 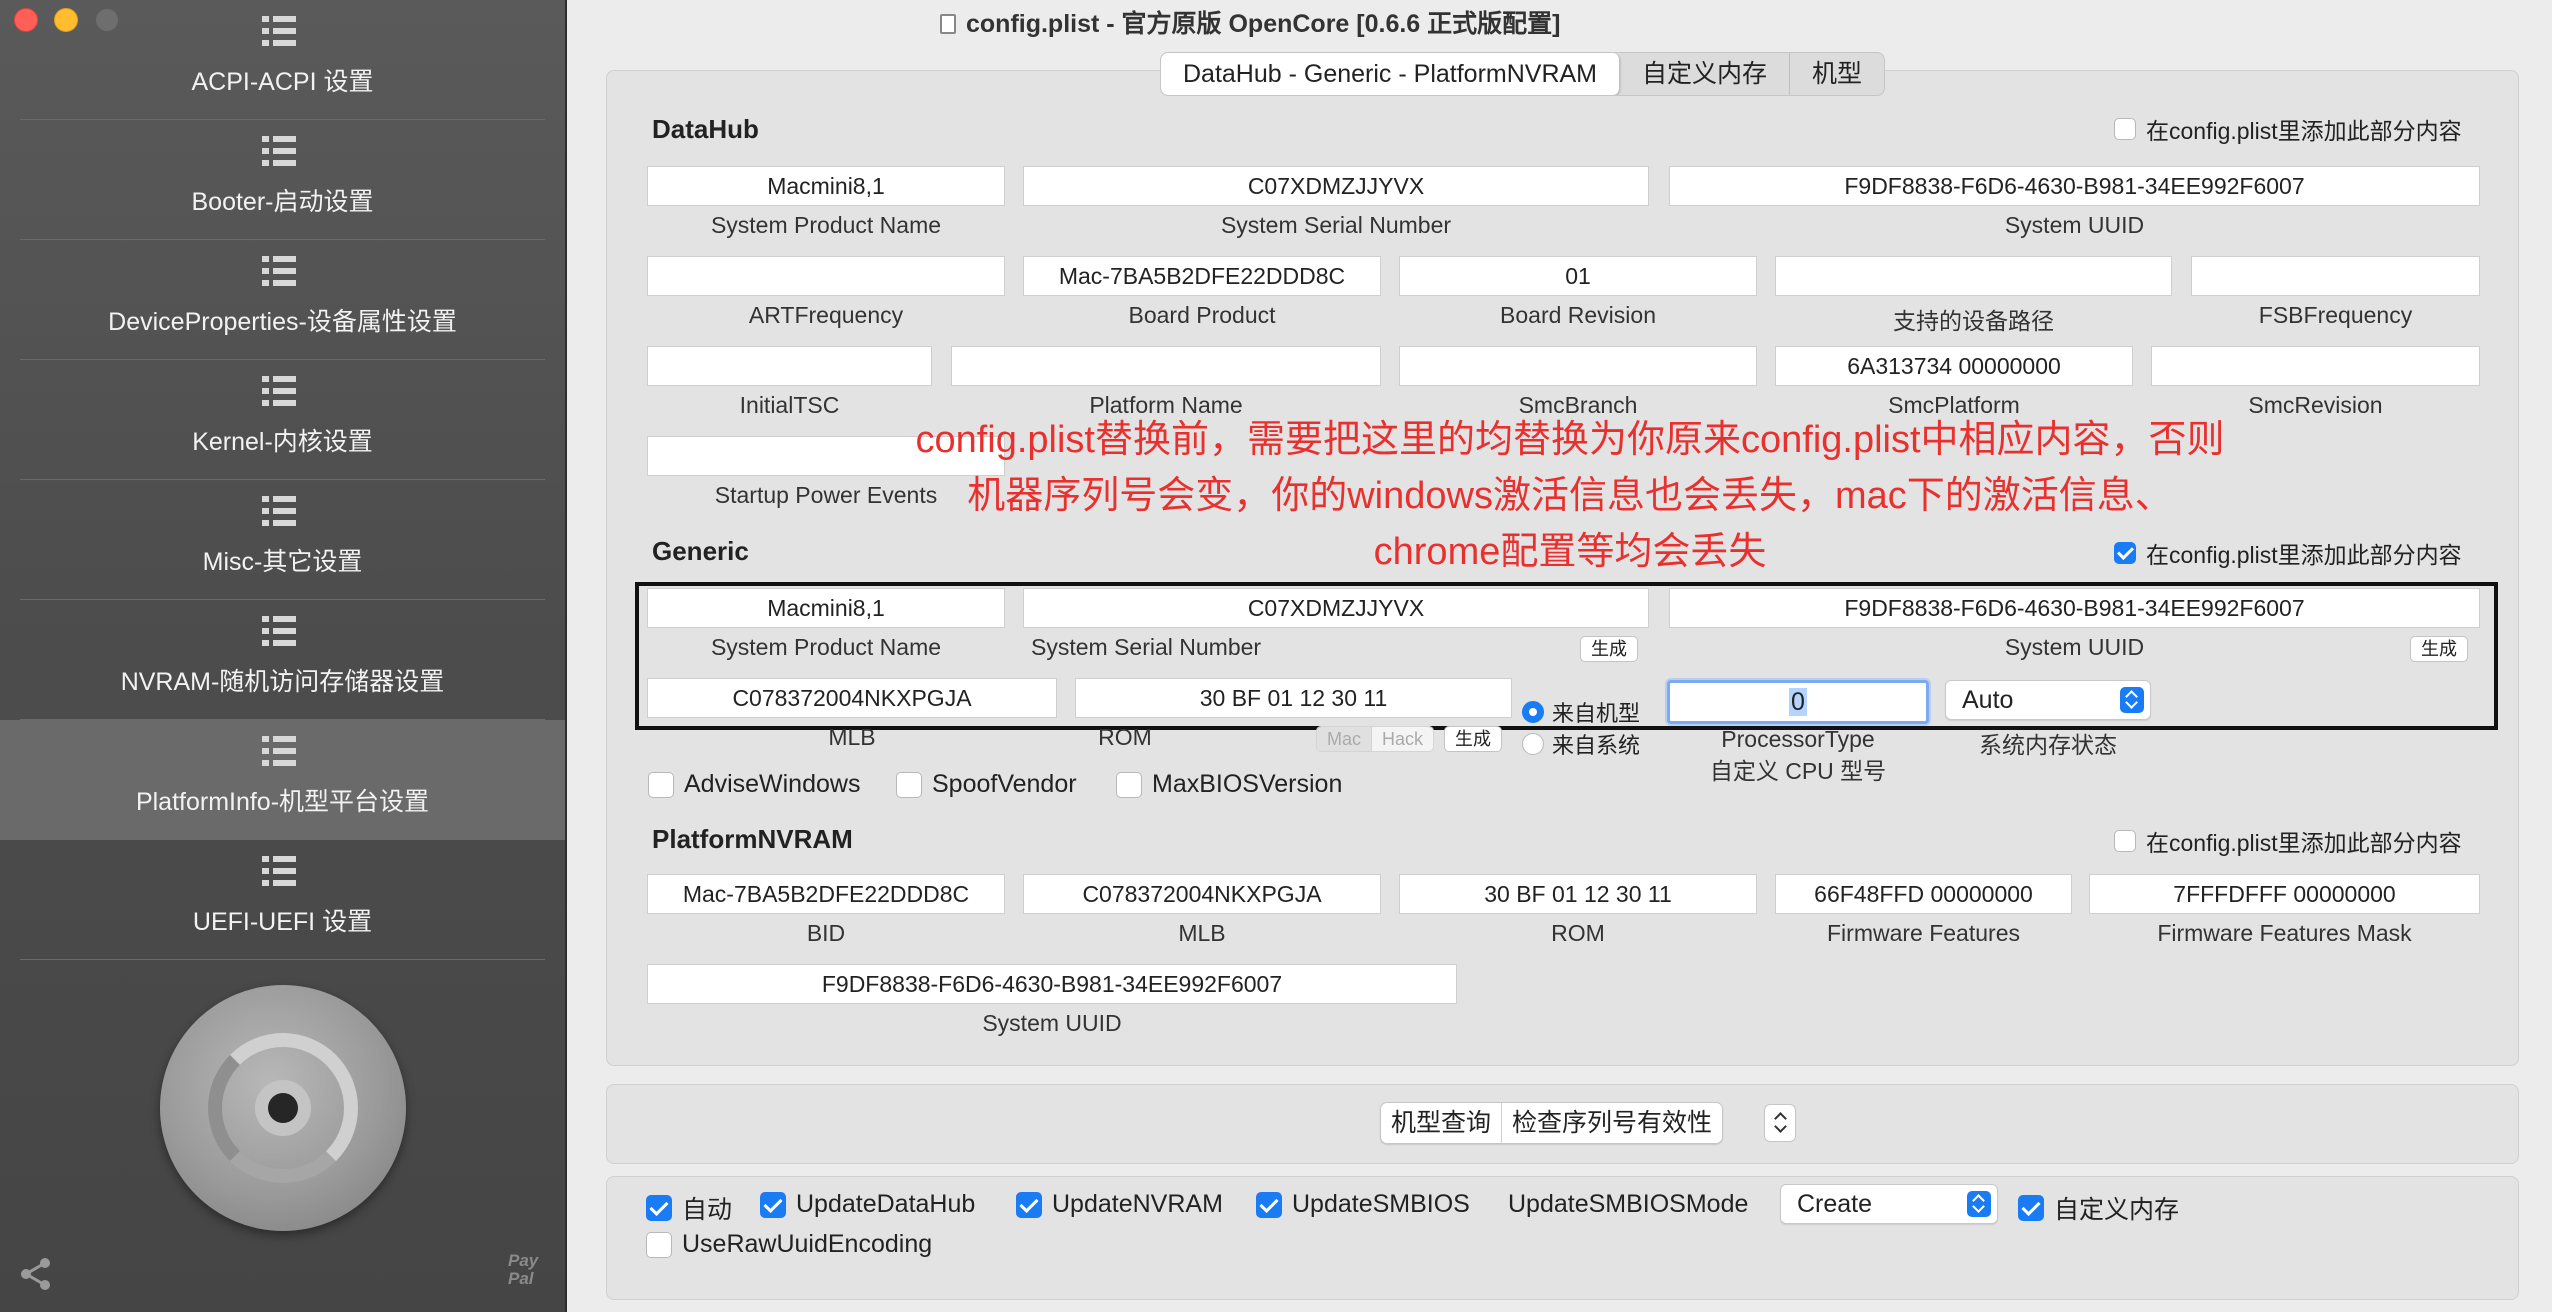 I want to click on datahub-product-name-field: Macmini8,1, so click(x=826, y=186).